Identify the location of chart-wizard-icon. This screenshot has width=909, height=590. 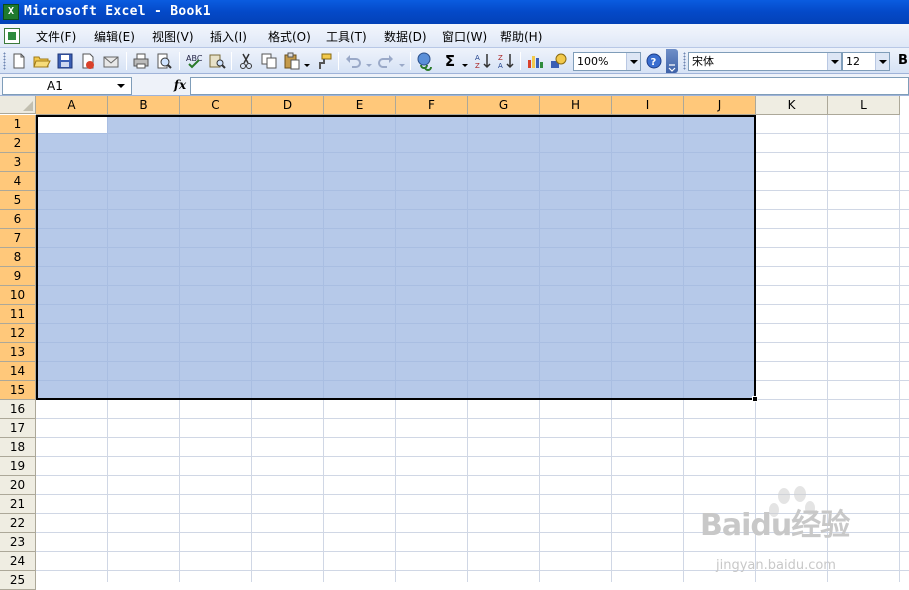
(535, 61).